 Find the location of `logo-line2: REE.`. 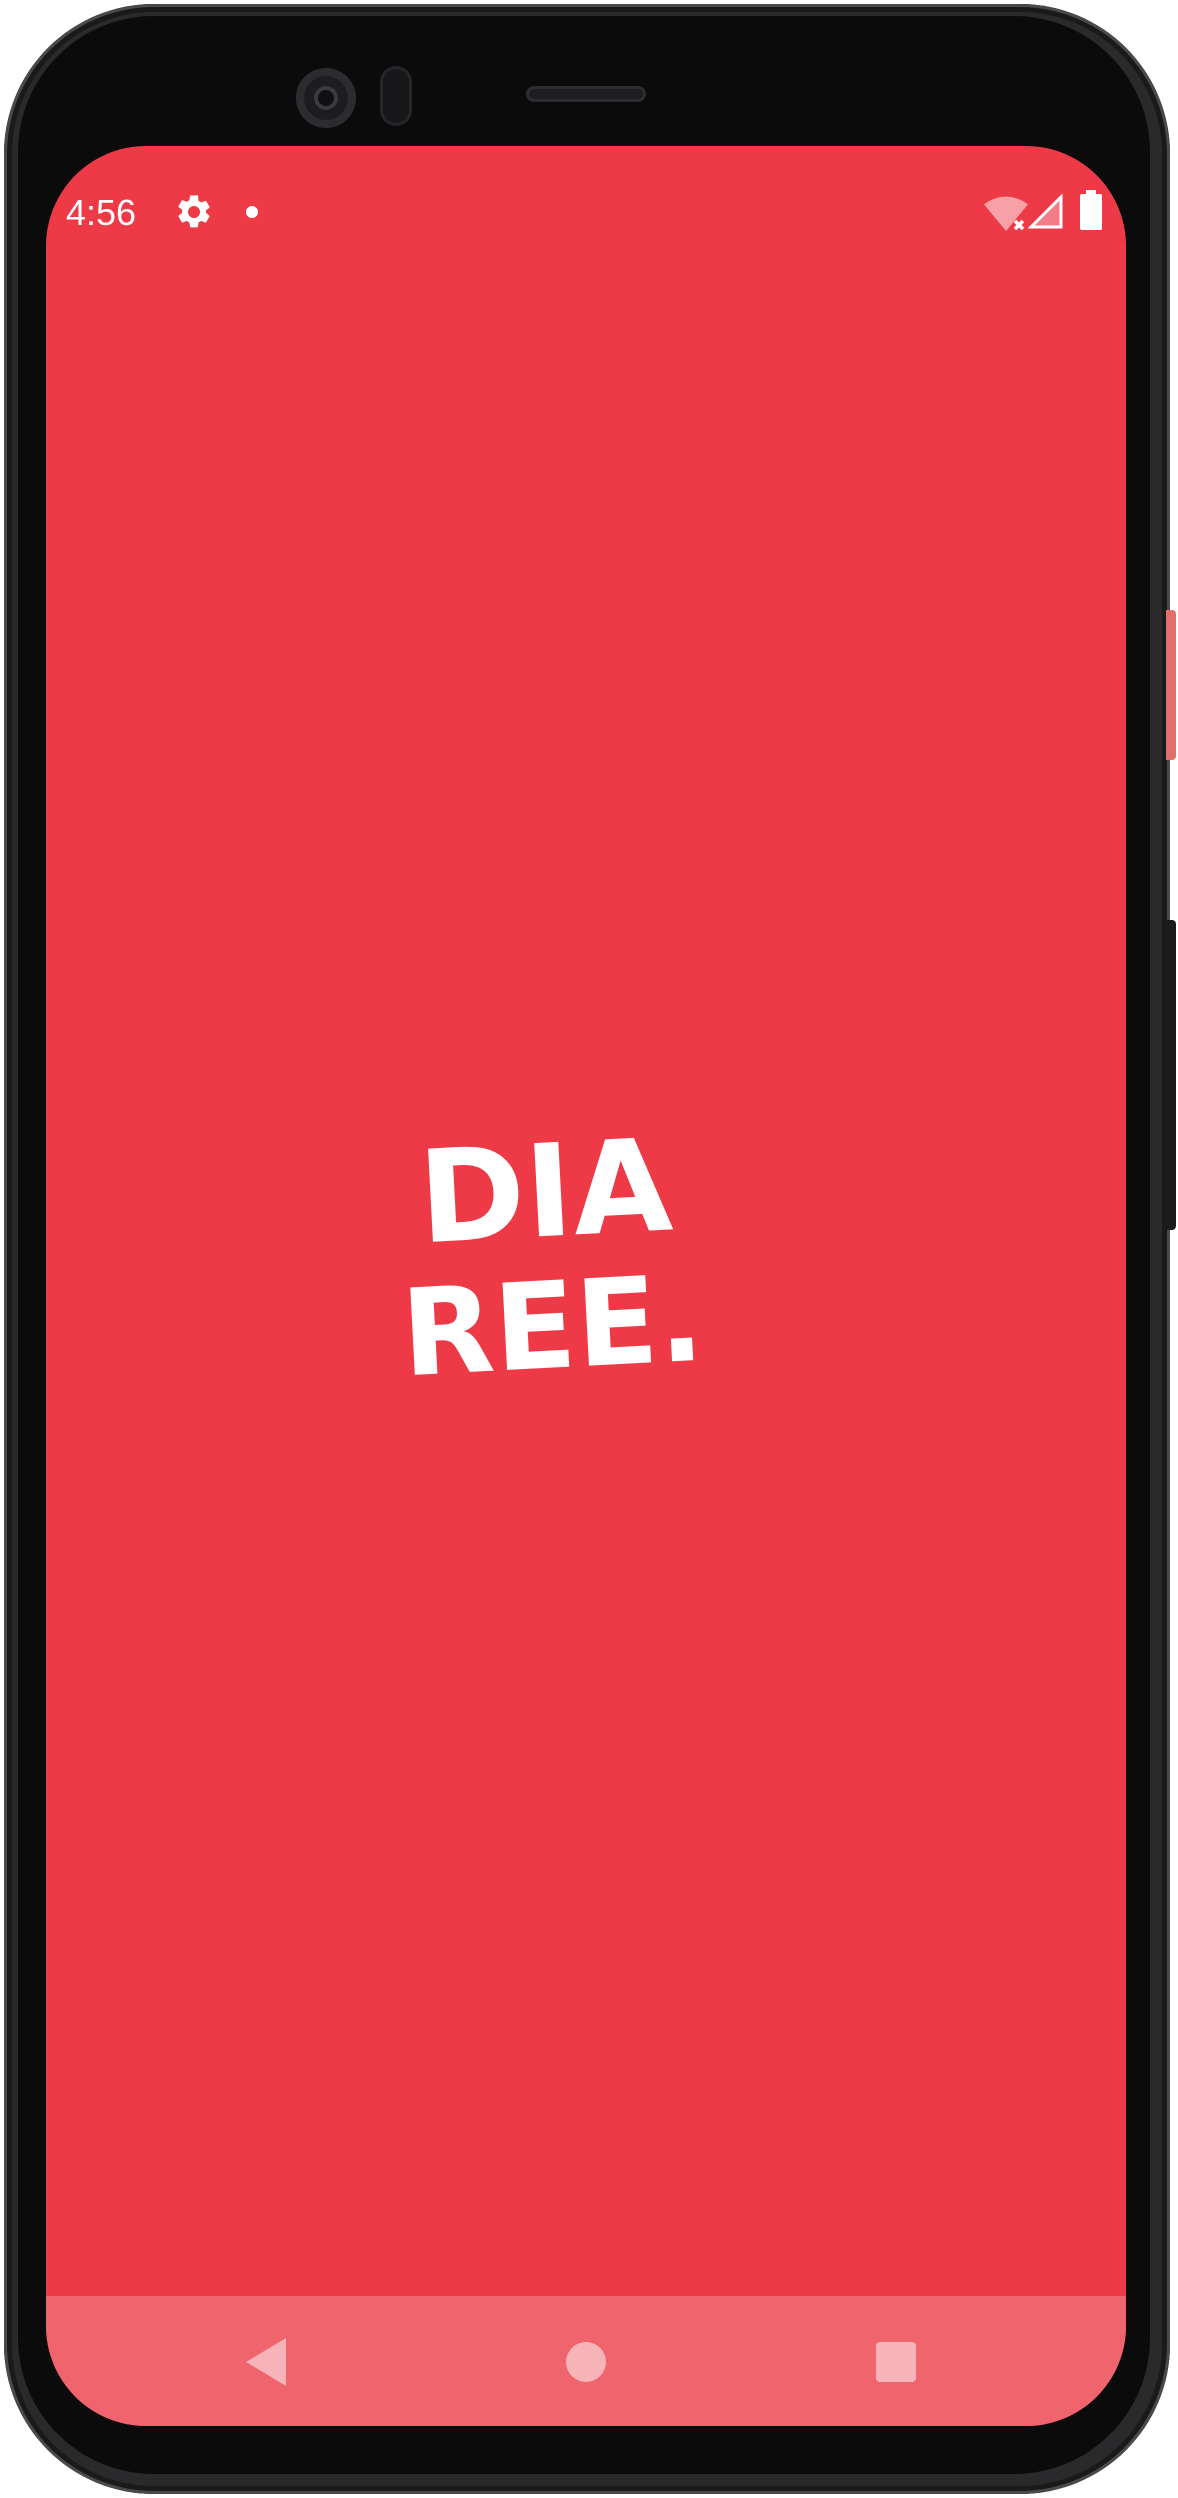

logo-line2: REE. is located at coordinates (554, 1323).